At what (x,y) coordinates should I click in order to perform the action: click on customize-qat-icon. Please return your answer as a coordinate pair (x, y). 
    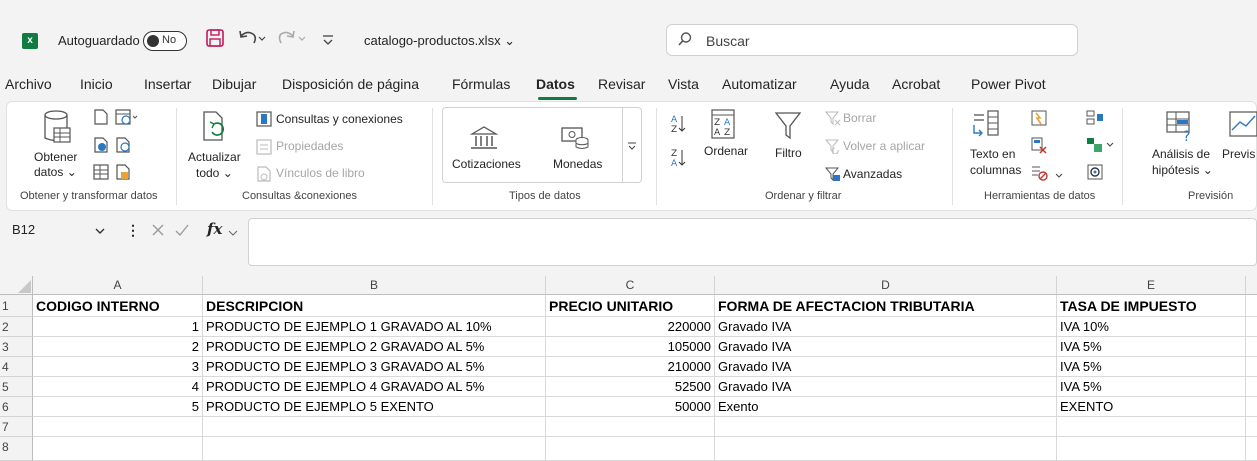
    Looking at the image, I should click on (328, 43).